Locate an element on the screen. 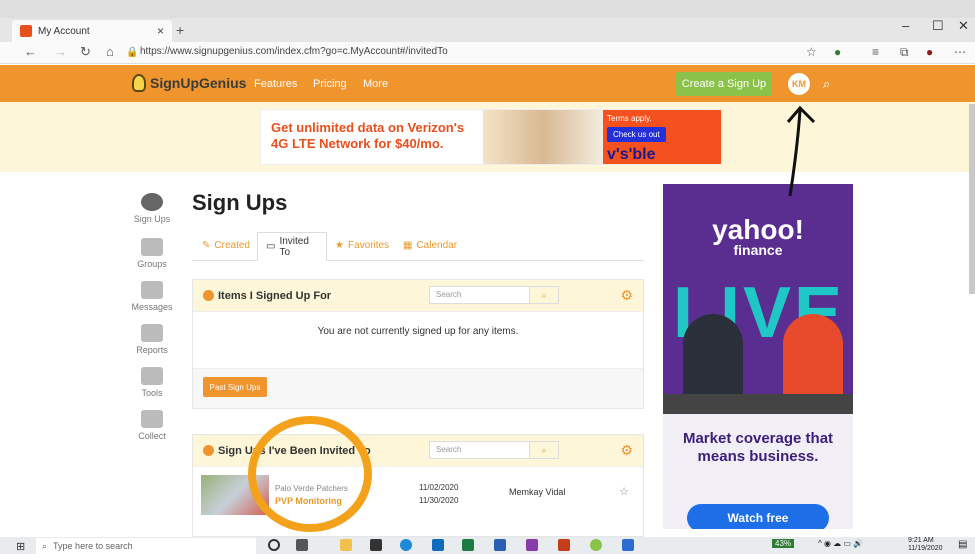 The image size is (975, 554). tools-icon is located at coordinates (152, 376).